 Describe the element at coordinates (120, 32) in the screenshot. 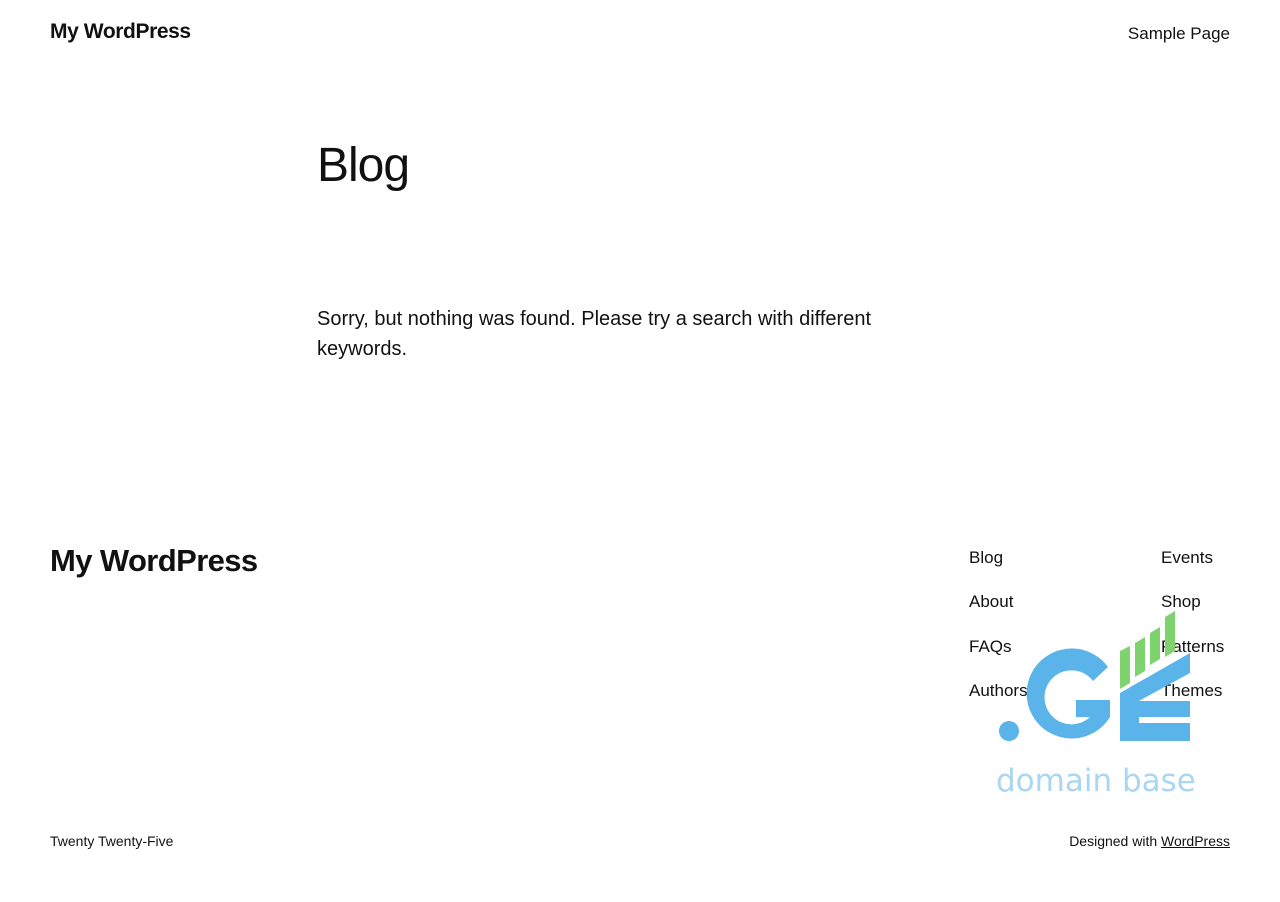

I see `site-title-link: My WordPress` at that location.